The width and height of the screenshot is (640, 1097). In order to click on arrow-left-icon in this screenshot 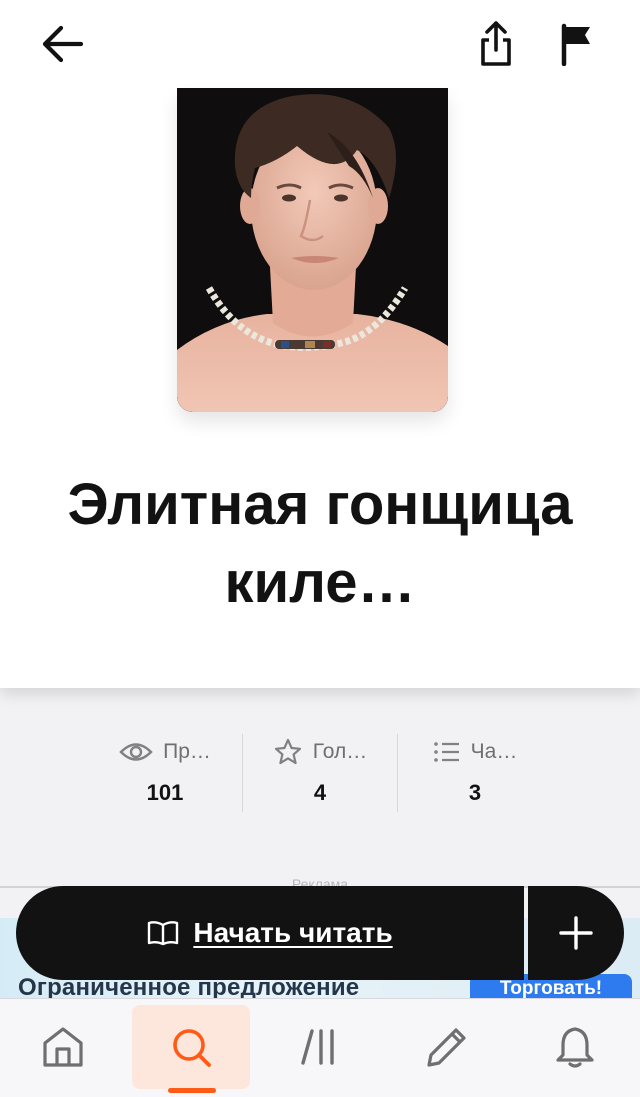, I will do `click(63, 44)`.